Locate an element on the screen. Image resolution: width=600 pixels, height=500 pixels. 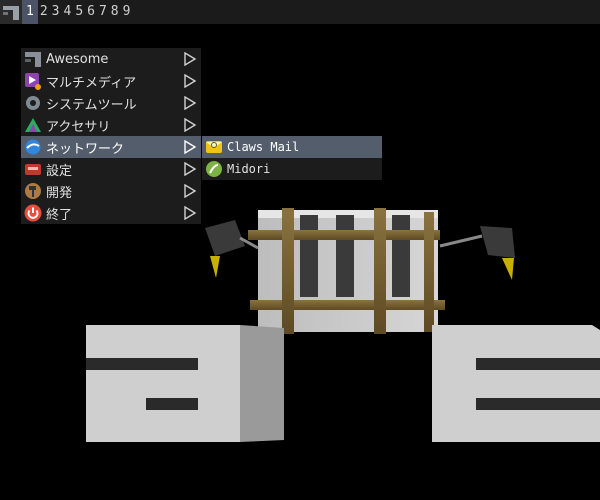
menu-item-label: ネットワーク is located at coordinates (85, 149).